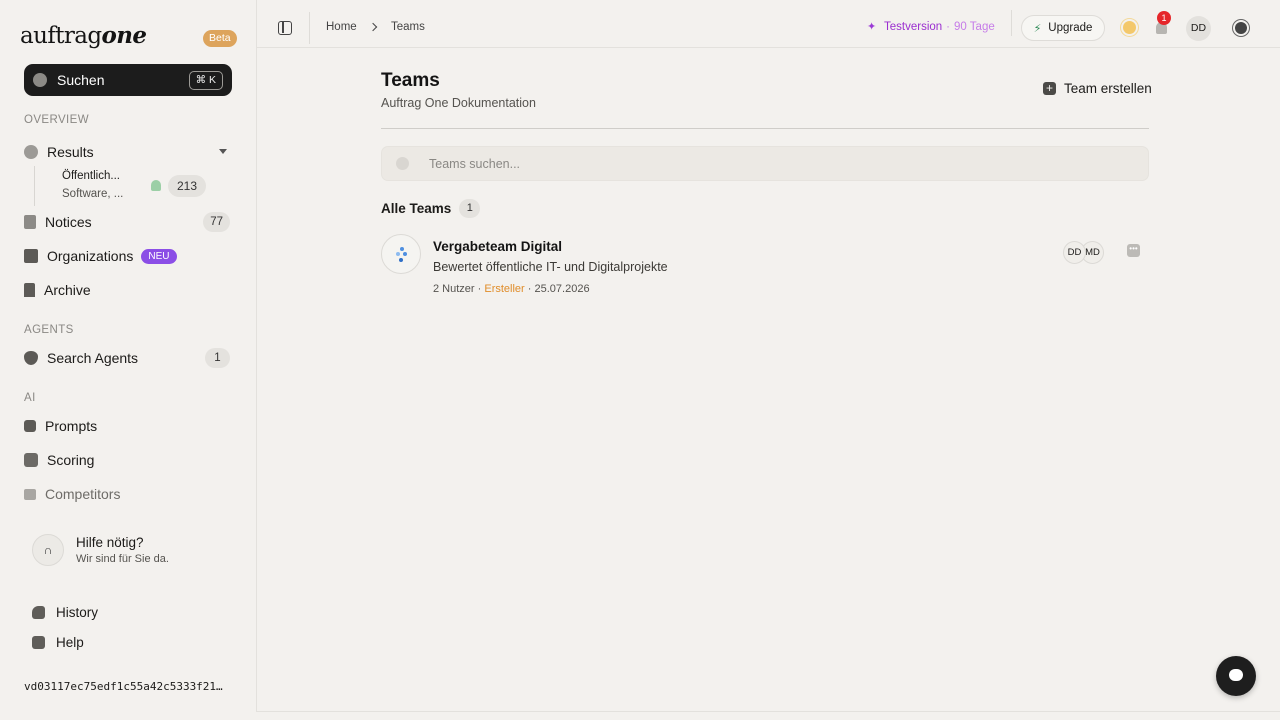 This screenshot has width=1280, height=720. I want to click on search-shortcut: ⌘ K, so click(205, 80).